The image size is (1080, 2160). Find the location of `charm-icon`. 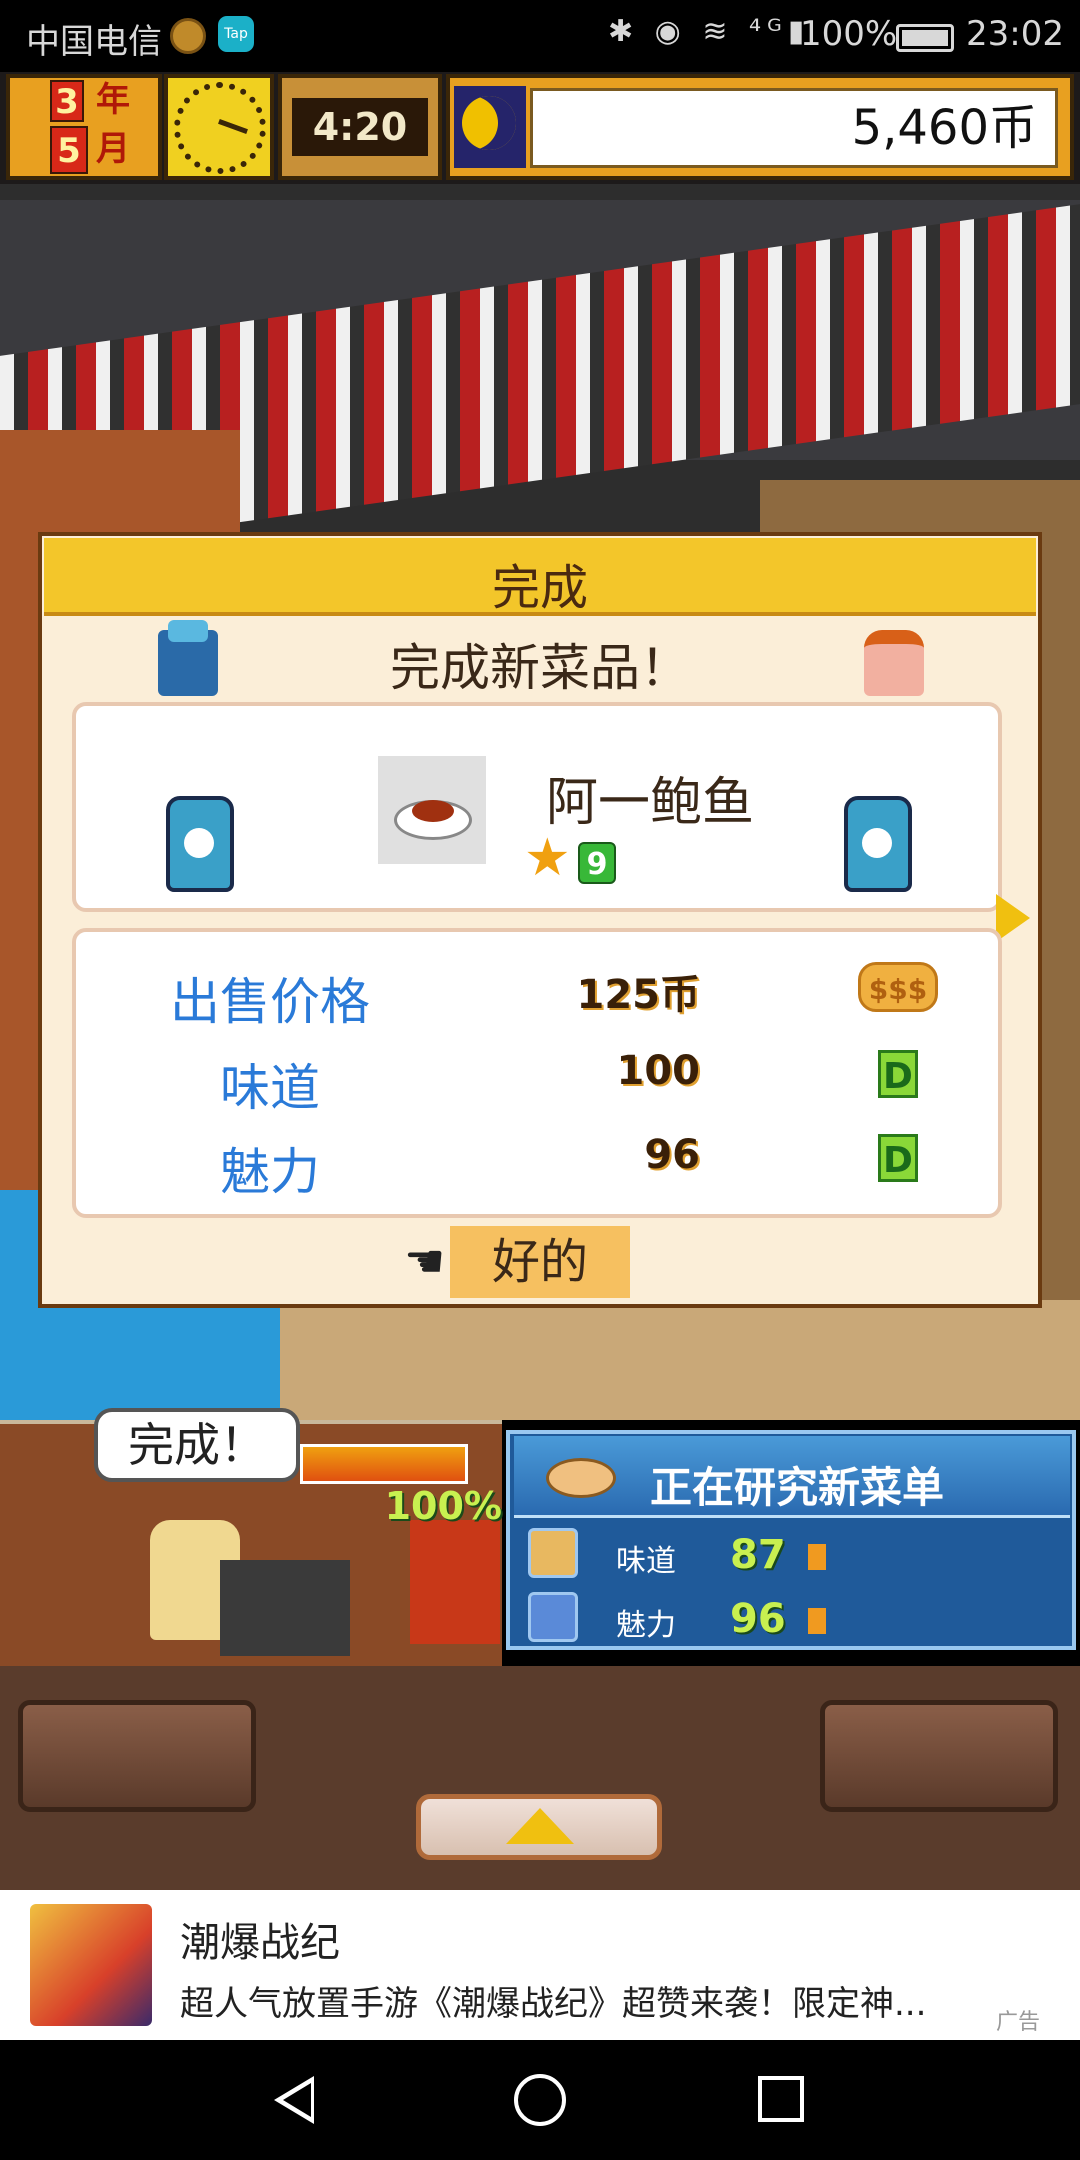

charm-icon is located at coordinates (553, 1617).